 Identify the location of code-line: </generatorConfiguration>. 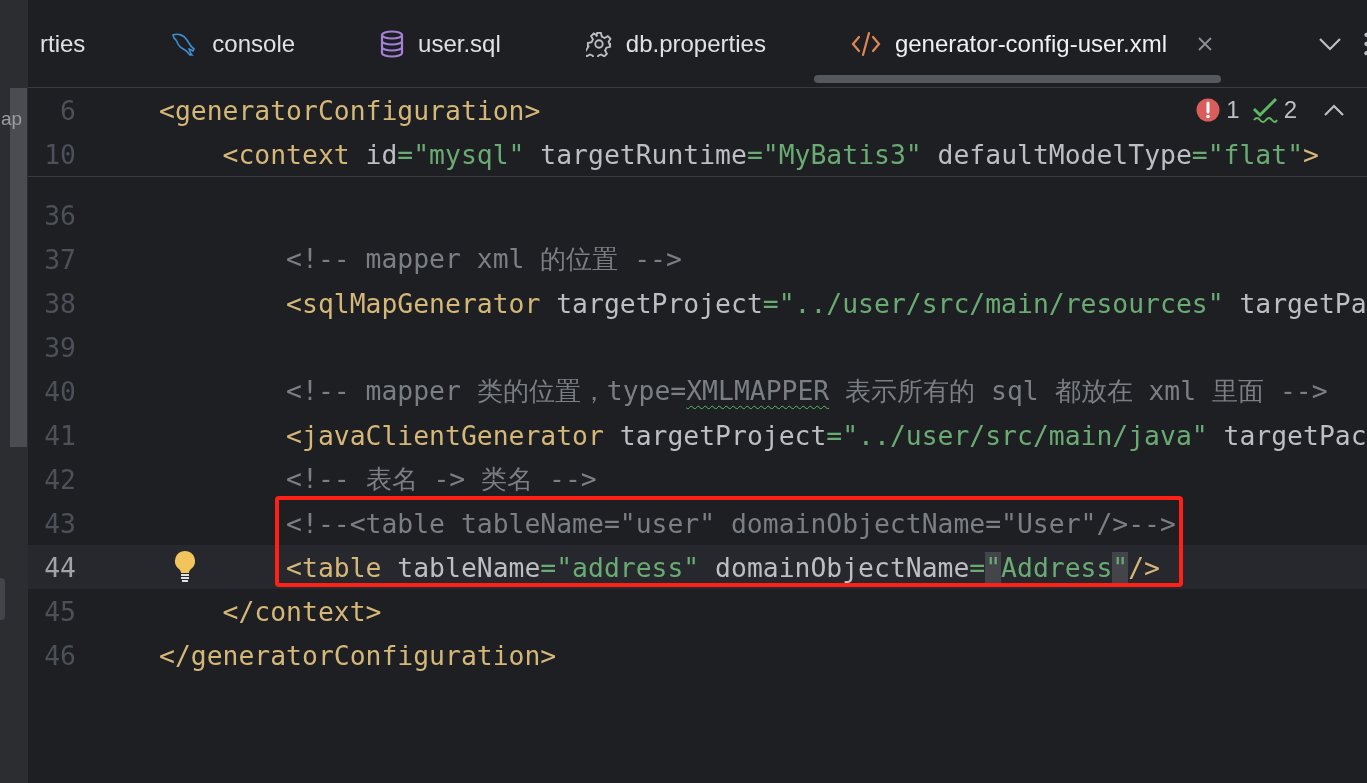
(358, 655).